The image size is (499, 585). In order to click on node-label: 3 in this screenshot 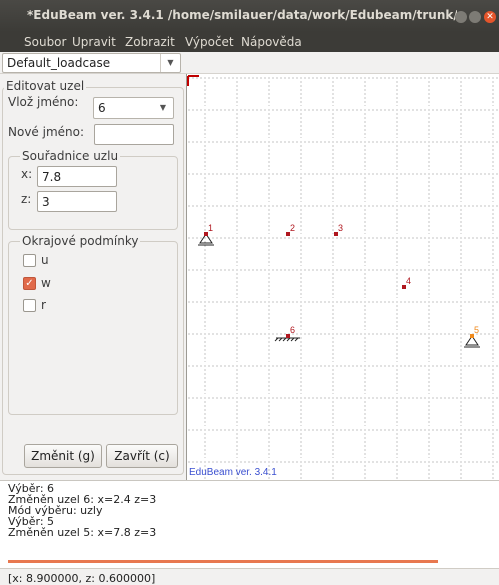, I will do `click(340, 228)`.